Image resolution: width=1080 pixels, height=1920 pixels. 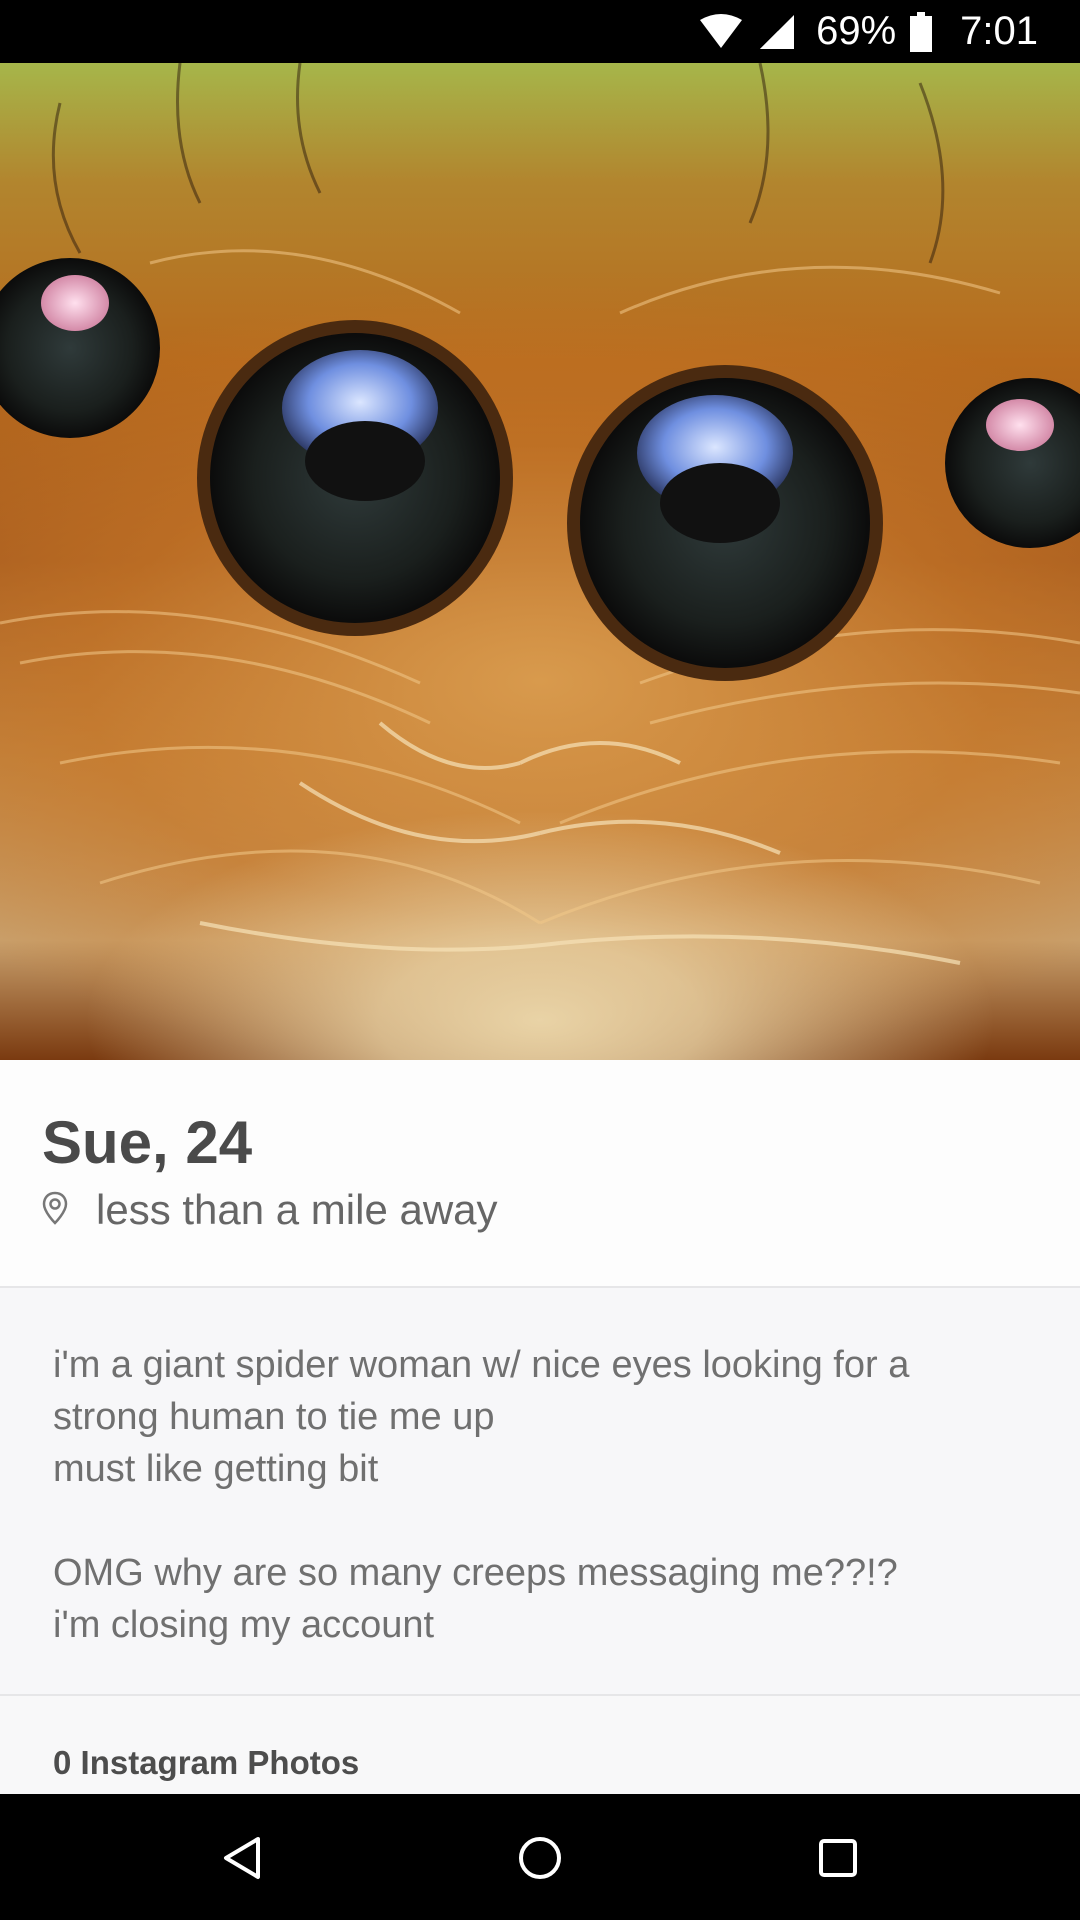 What do you see at coordinates (242, 1858) in the screenshot?
I see `back-icon` at bounding box center [242, 1858].